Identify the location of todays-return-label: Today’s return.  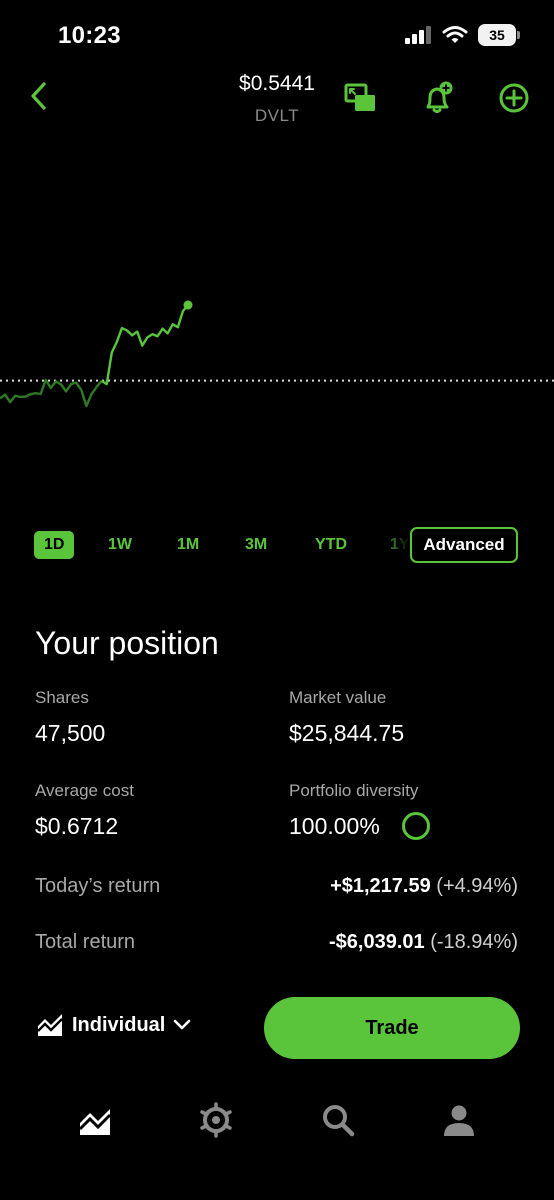
(98, 886).